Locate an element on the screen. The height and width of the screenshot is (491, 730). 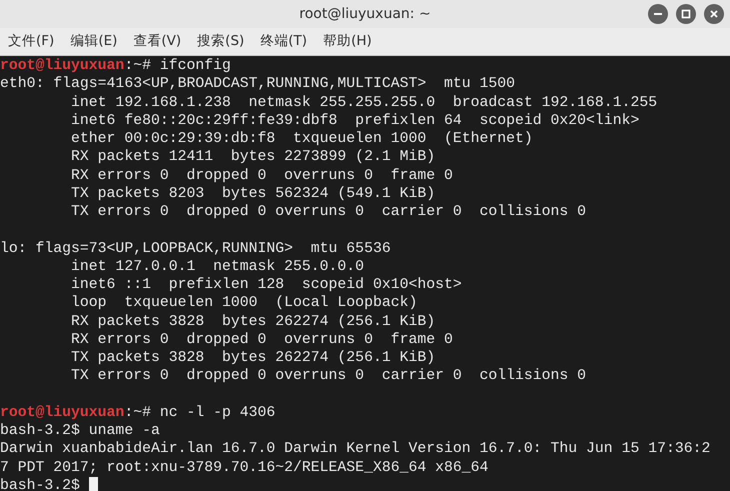
output-line: ether 00:0c:29:39:db:f8 txqueuelen 1000 (Ethernet) is located at coordinates (301, 139).